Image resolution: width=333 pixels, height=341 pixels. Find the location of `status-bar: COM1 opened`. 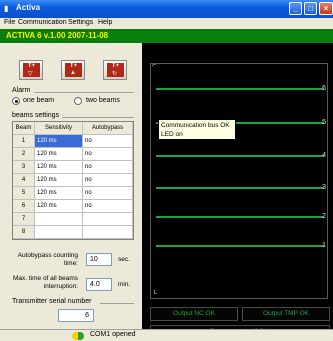

status-bar: COM1 opened is located at coordinates (166, 335).